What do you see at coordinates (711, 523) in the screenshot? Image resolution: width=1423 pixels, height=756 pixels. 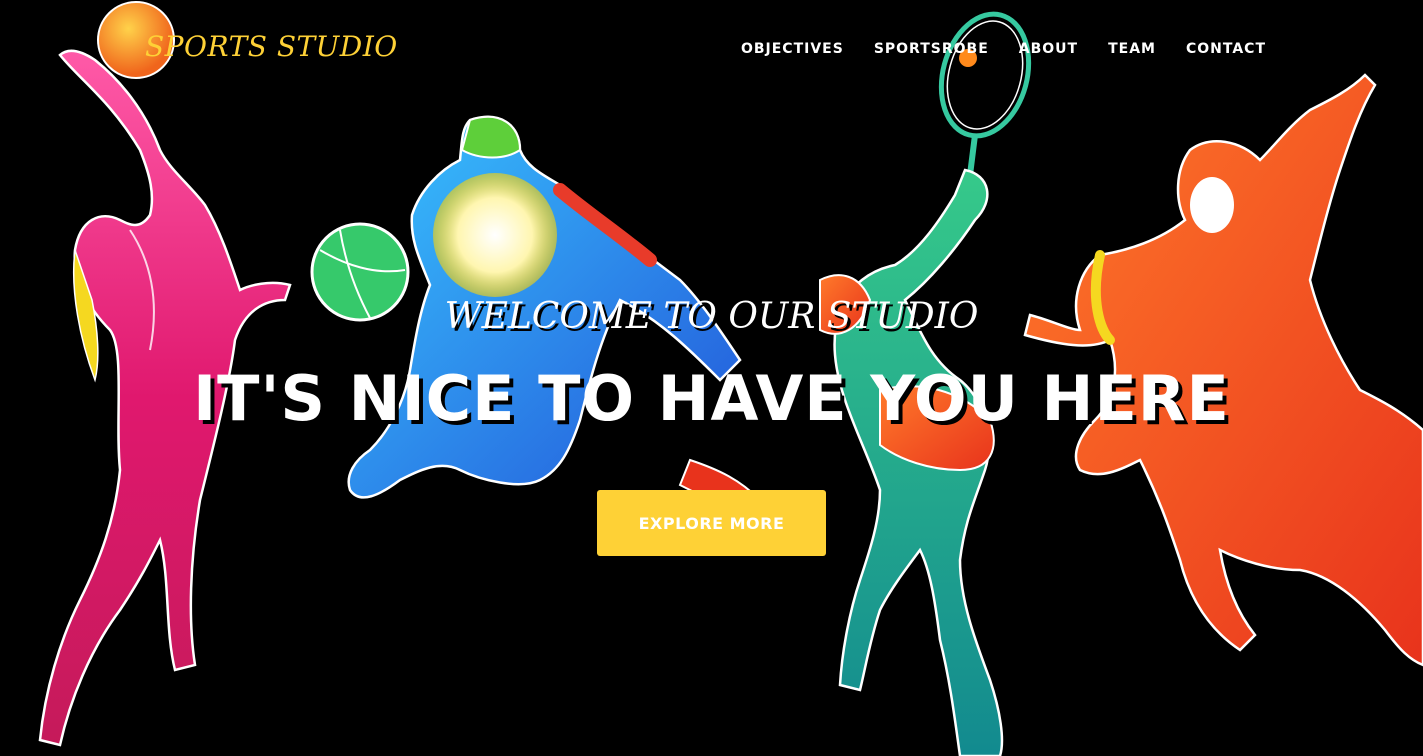 I see `explore-more-button: EXPLORE MORE` at bounding box center [711, 523].